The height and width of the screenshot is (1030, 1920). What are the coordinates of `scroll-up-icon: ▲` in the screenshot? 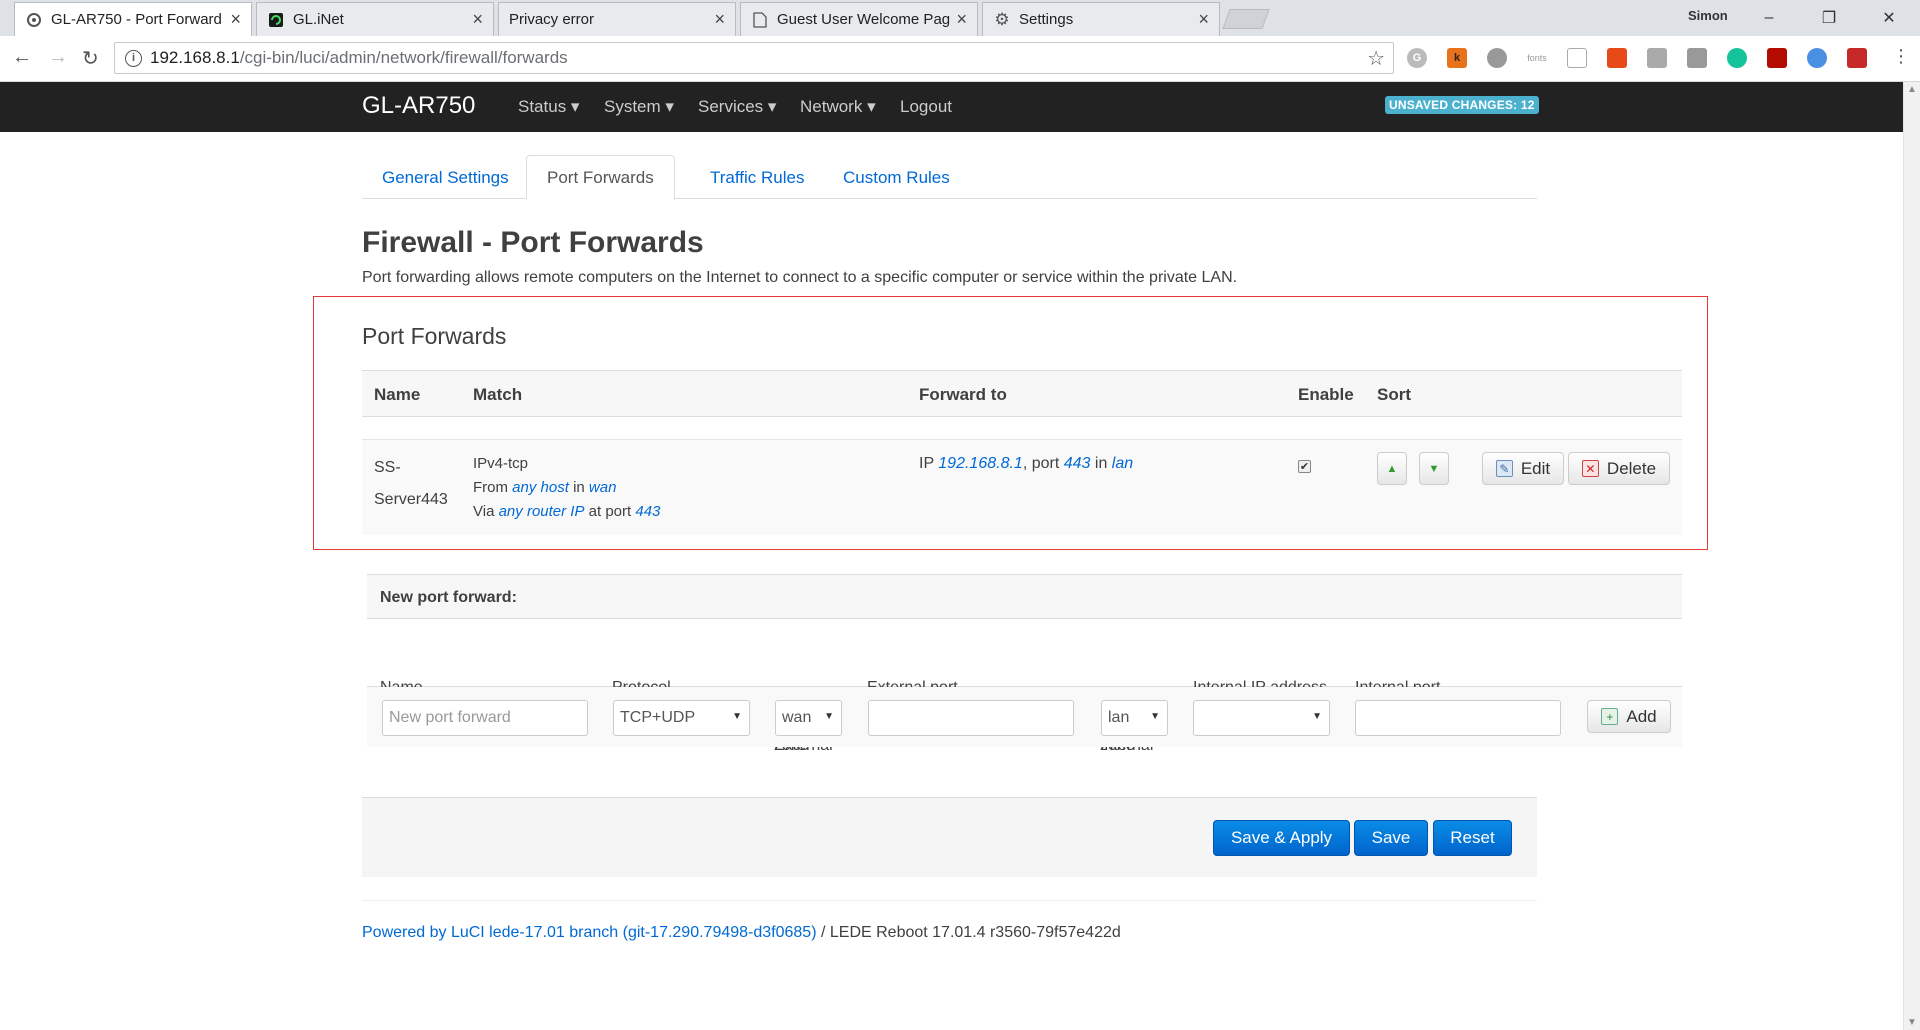 It's located at (1912, 89).